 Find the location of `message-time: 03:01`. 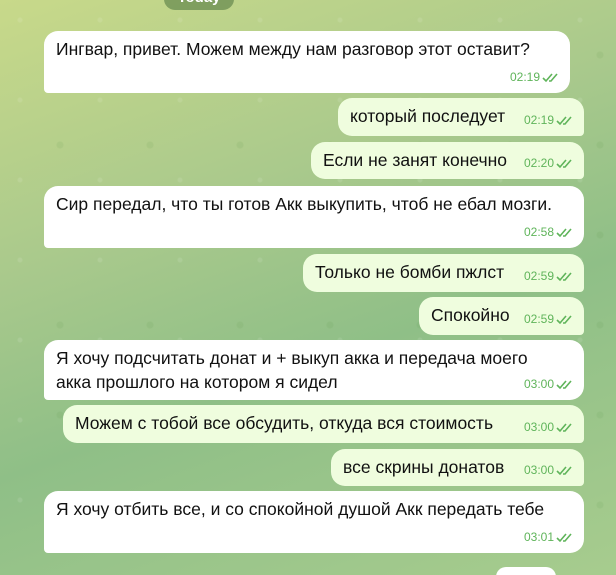

message-time: 03:01 is located at coordinates (538, 537).